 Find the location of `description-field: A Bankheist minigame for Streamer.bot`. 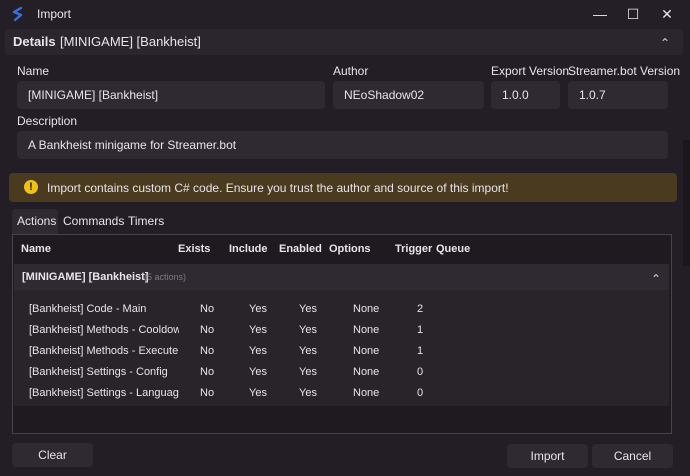

description-field: A Bankheist minigame for Streamer.bot is located at coordinates (342, 145).